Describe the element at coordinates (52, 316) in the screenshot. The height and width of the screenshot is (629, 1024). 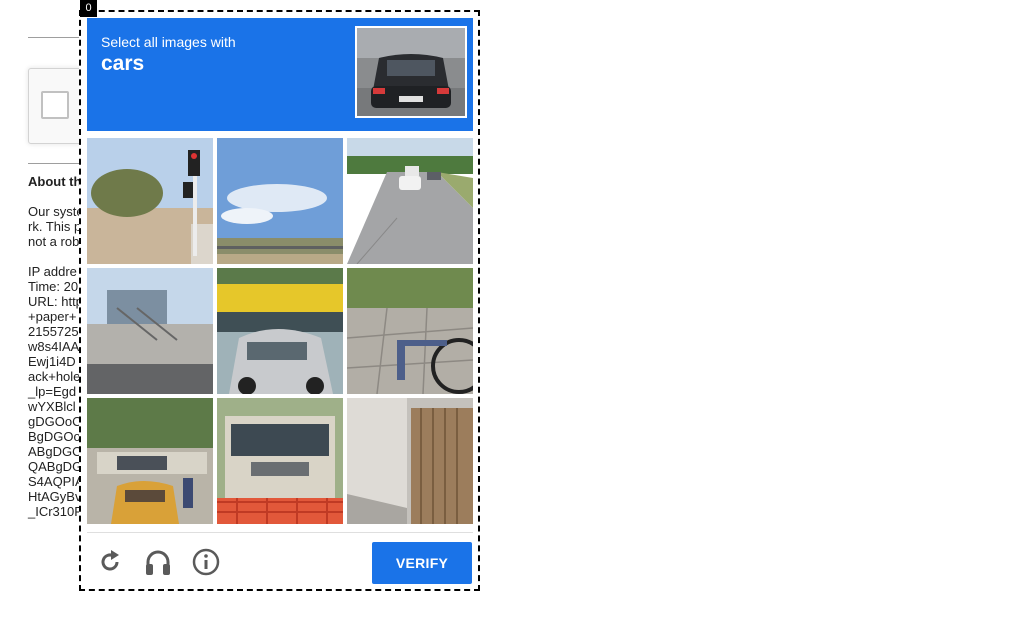
I see `detail-line: +paper+` at that location.